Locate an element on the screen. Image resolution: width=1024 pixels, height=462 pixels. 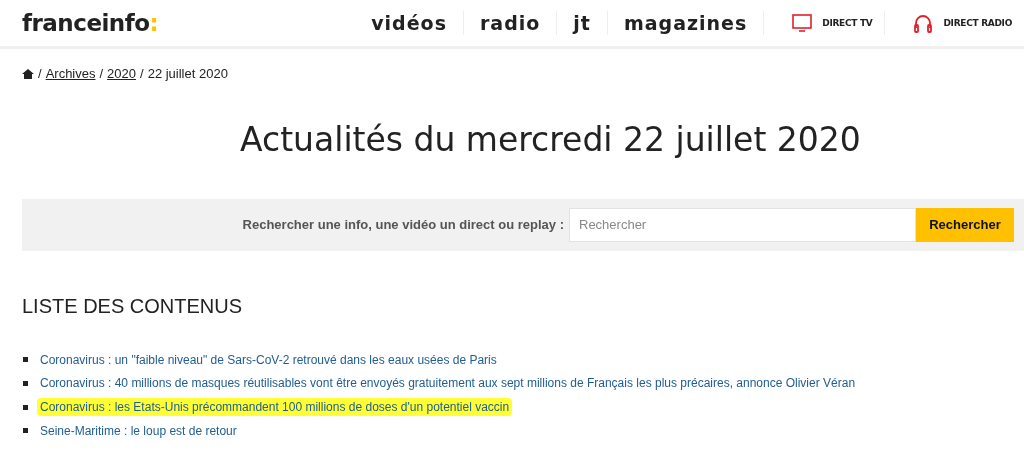
nav-link: radio is located at coordinates (510, 23).